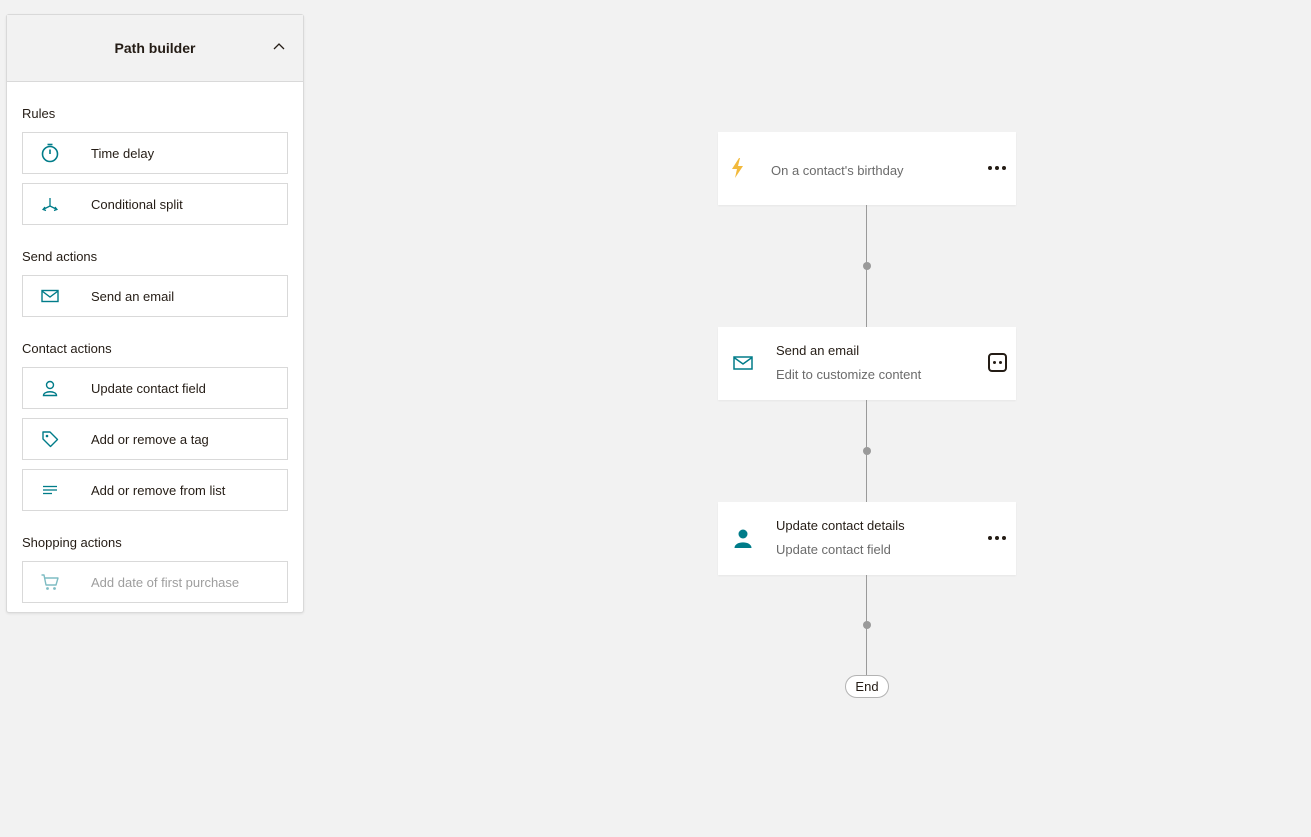  I want to click on end-node: End, so click(867, 686).